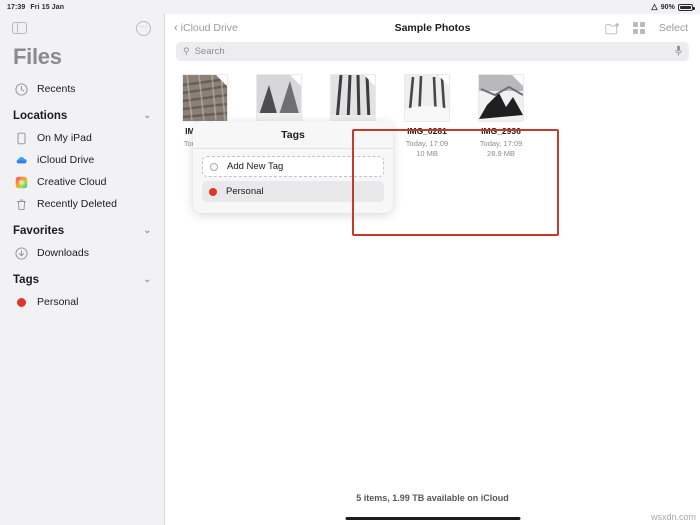  What do you see at coordinates (686, 7) in the screenshot?
I see `battery-icon` at bounding box center [686, 7].